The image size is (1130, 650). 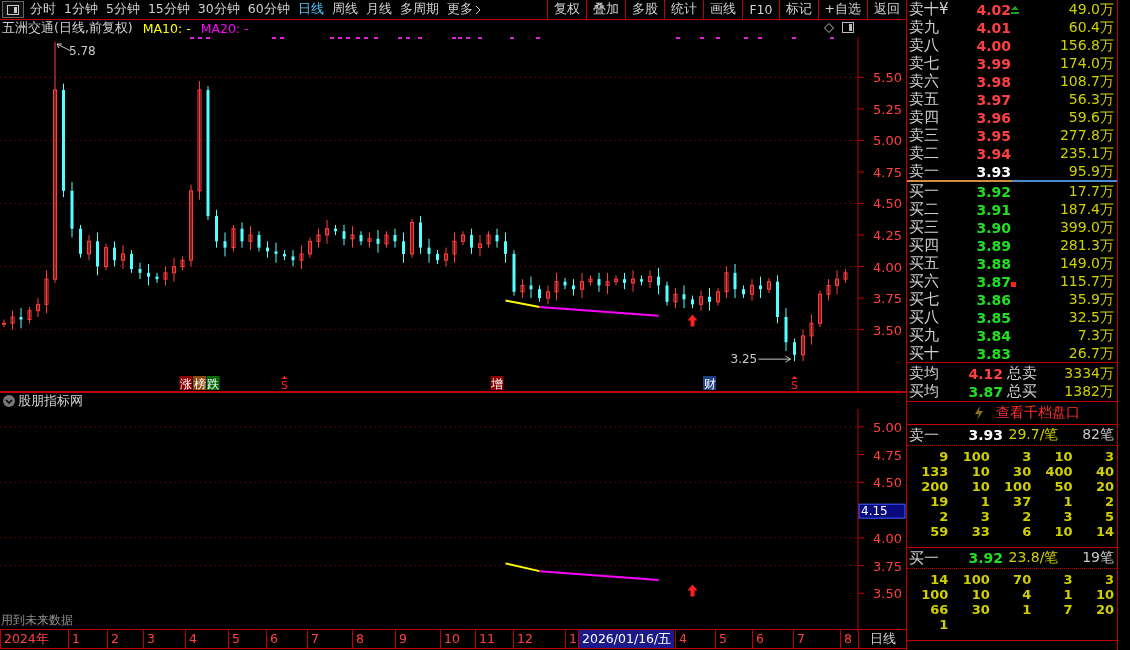 What do you see at coordinates (924, 135) in the screenshot?
I see `level-label: 卖三` at bounding box center [924, 135].